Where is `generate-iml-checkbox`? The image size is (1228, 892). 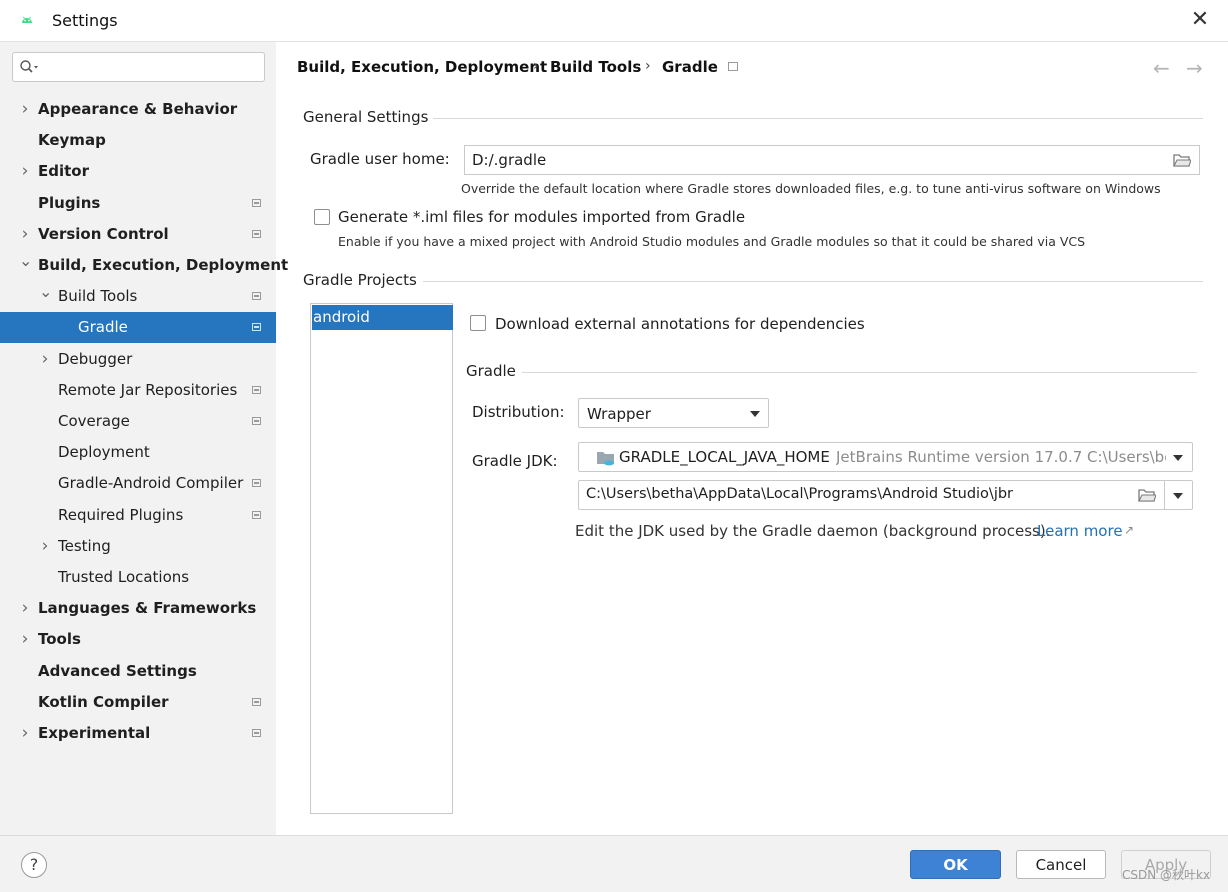 generate-iml-checkbox is located at coordinates (322, 217).